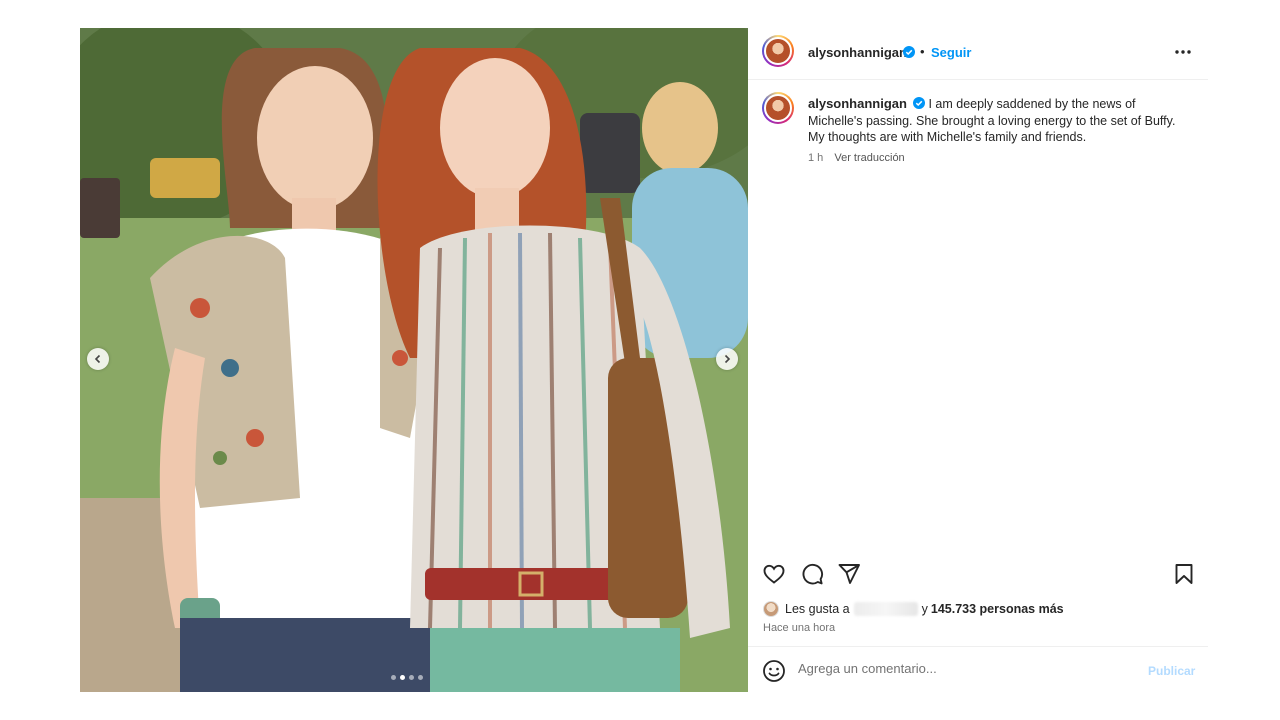 The width and height of the screenshot is (1280, 720). I want to click on post-timestamp: Hace una hora, so click(799, 628).